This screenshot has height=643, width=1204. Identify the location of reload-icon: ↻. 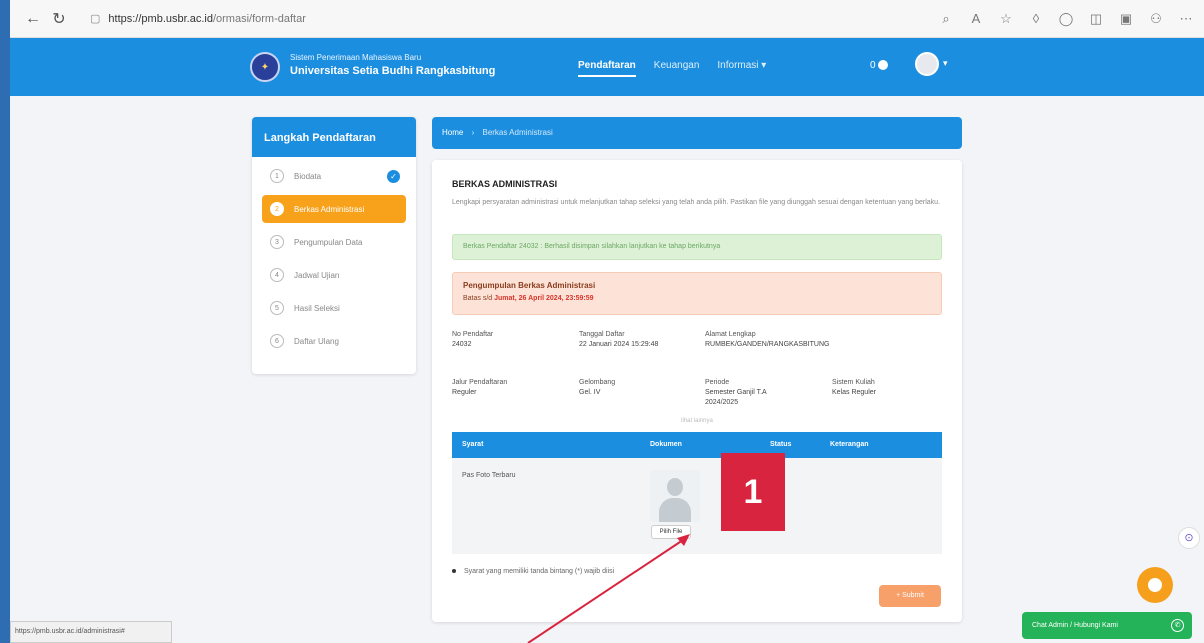
(59, 19).